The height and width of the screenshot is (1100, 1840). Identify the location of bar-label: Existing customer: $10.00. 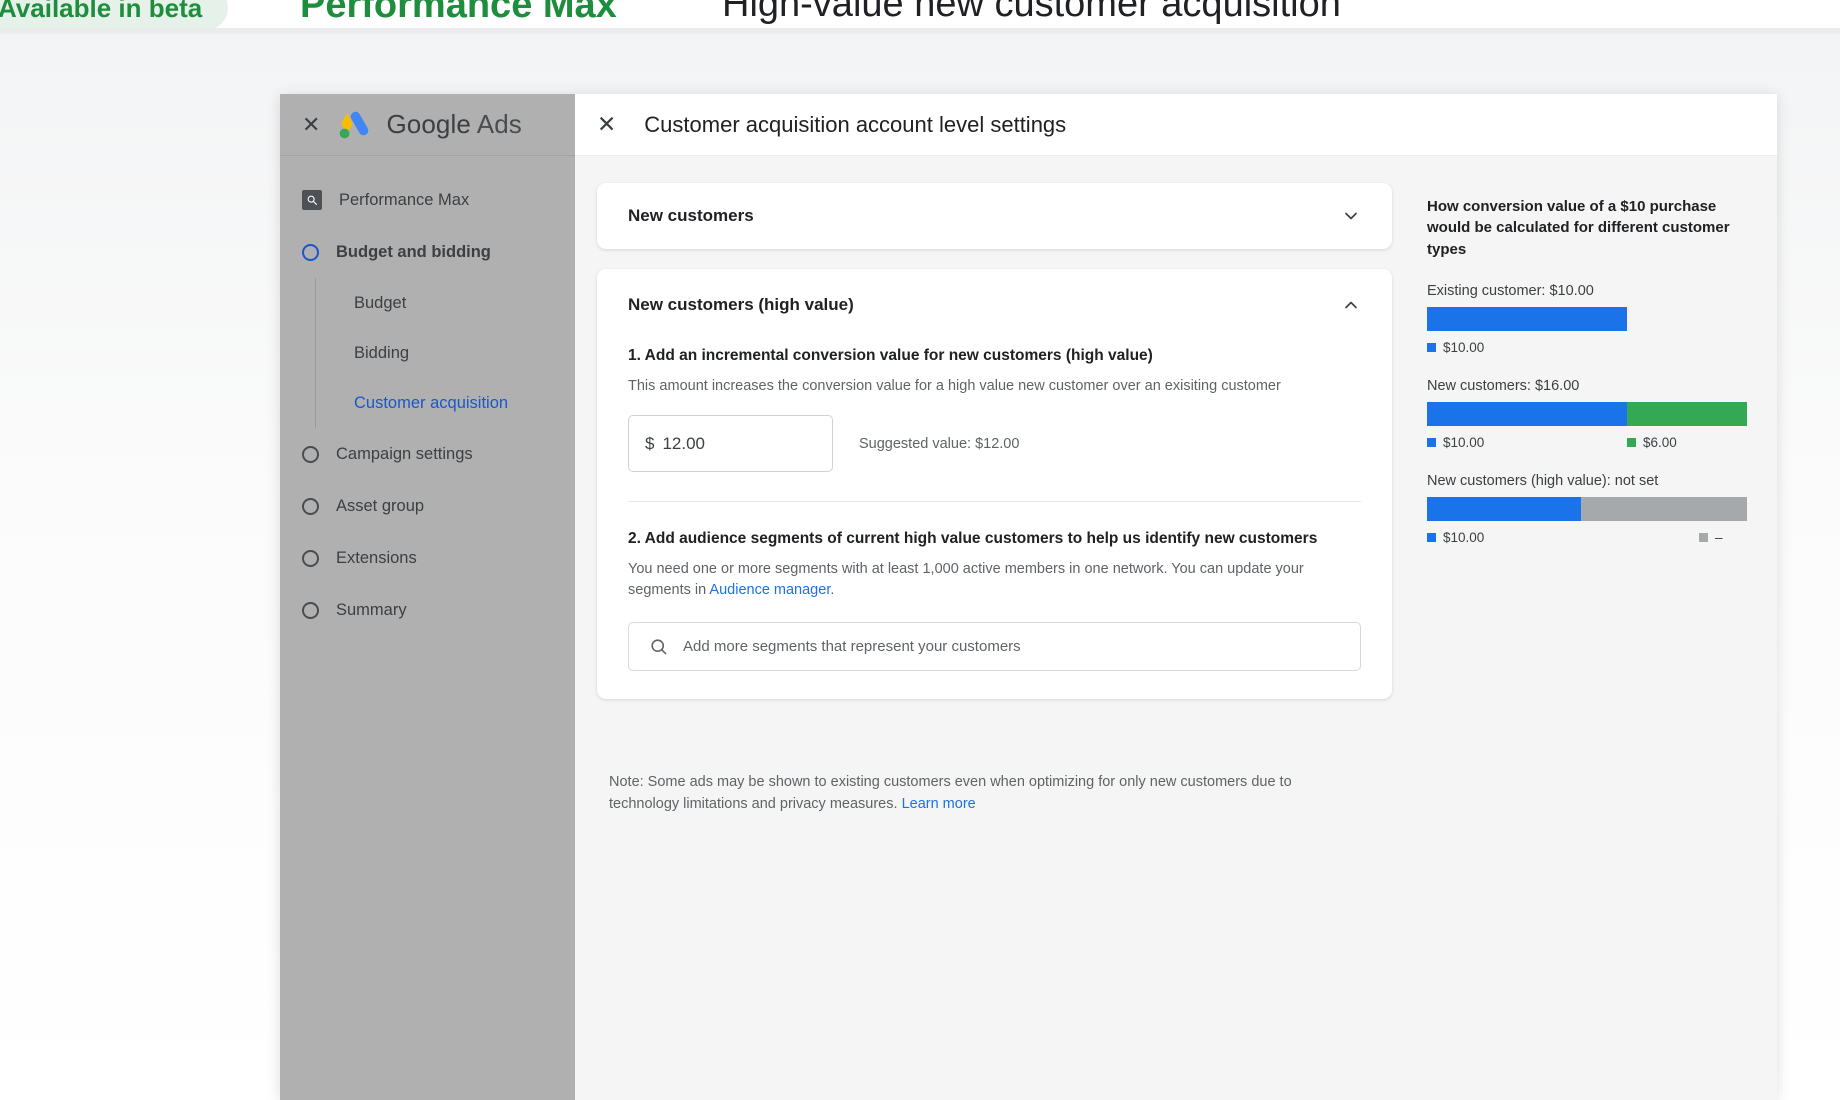
(1510, 290).